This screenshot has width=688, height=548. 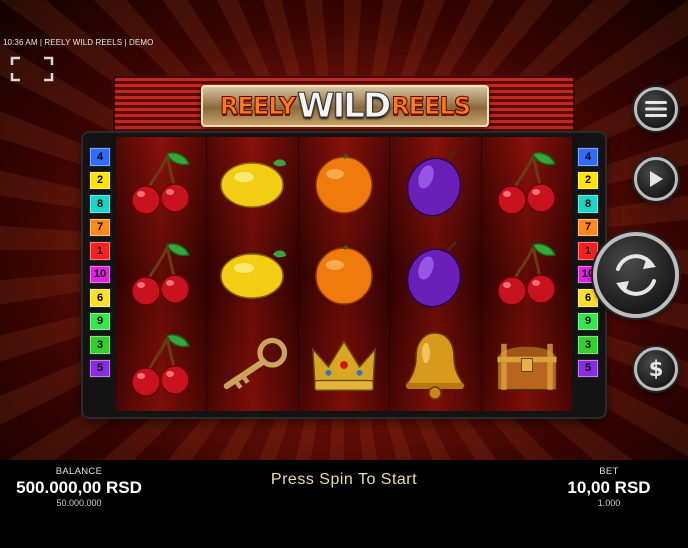 I want to click on payline-right-1: 4, so click(x=588, y=157).